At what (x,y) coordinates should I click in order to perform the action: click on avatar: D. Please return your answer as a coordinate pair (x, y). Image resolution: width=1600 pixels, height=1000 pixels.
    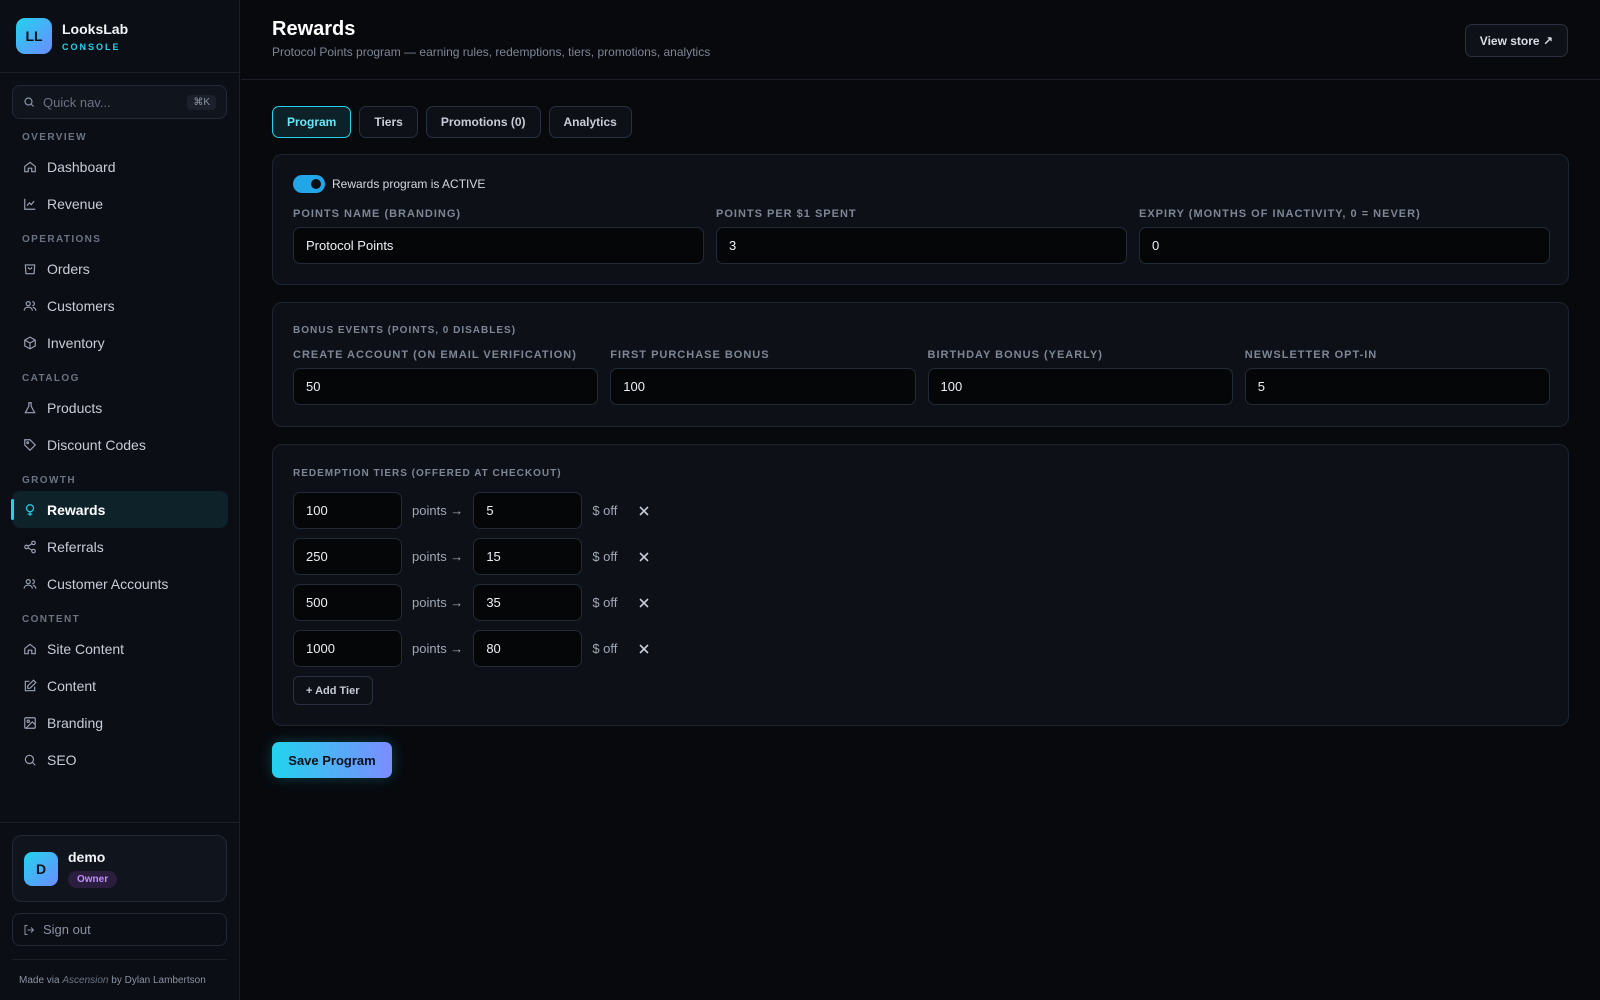
    Looking at the image, I should click on (41, 868).